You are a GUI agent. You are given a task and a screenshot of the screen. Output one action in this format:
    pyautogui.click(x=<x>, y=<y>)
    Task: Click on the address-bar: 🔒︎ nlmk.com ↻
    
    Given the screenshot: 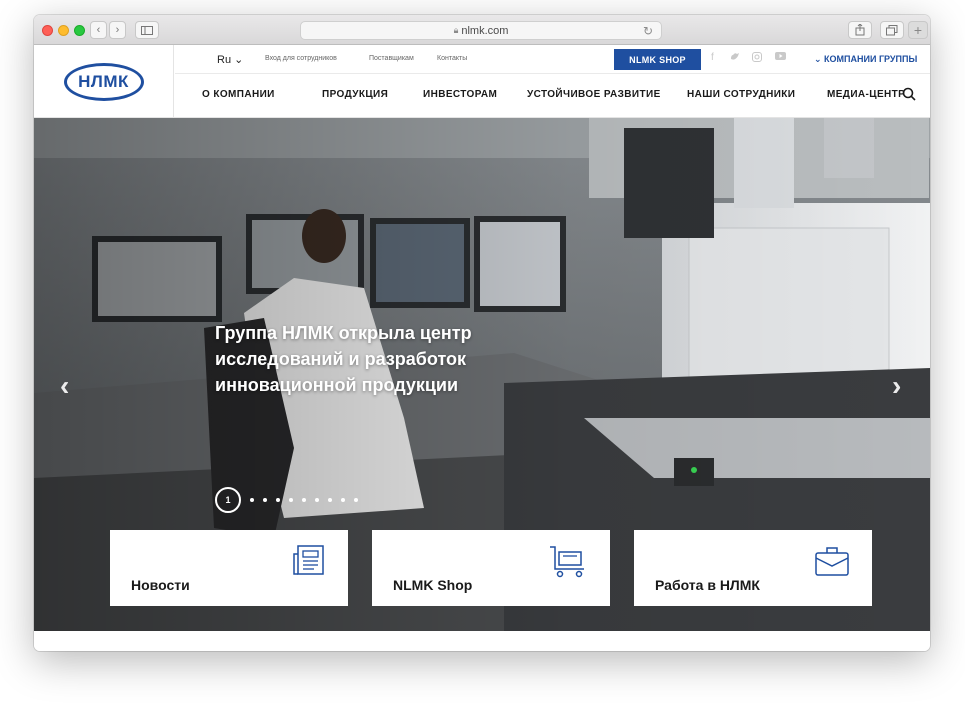 What is the action you would take?
    pyautogui.click(x=481, y=30)
    